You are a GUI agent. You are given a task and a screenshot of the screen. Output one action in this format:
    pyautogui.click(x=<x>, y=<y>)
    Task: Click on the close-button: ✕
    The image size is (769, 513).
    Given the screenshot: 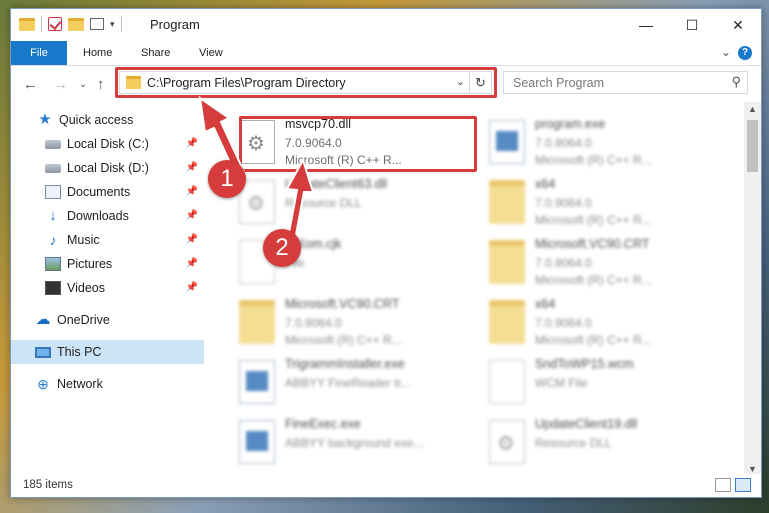 What is the action you would take?
    pyautogui.click(x=738, y=25)
    